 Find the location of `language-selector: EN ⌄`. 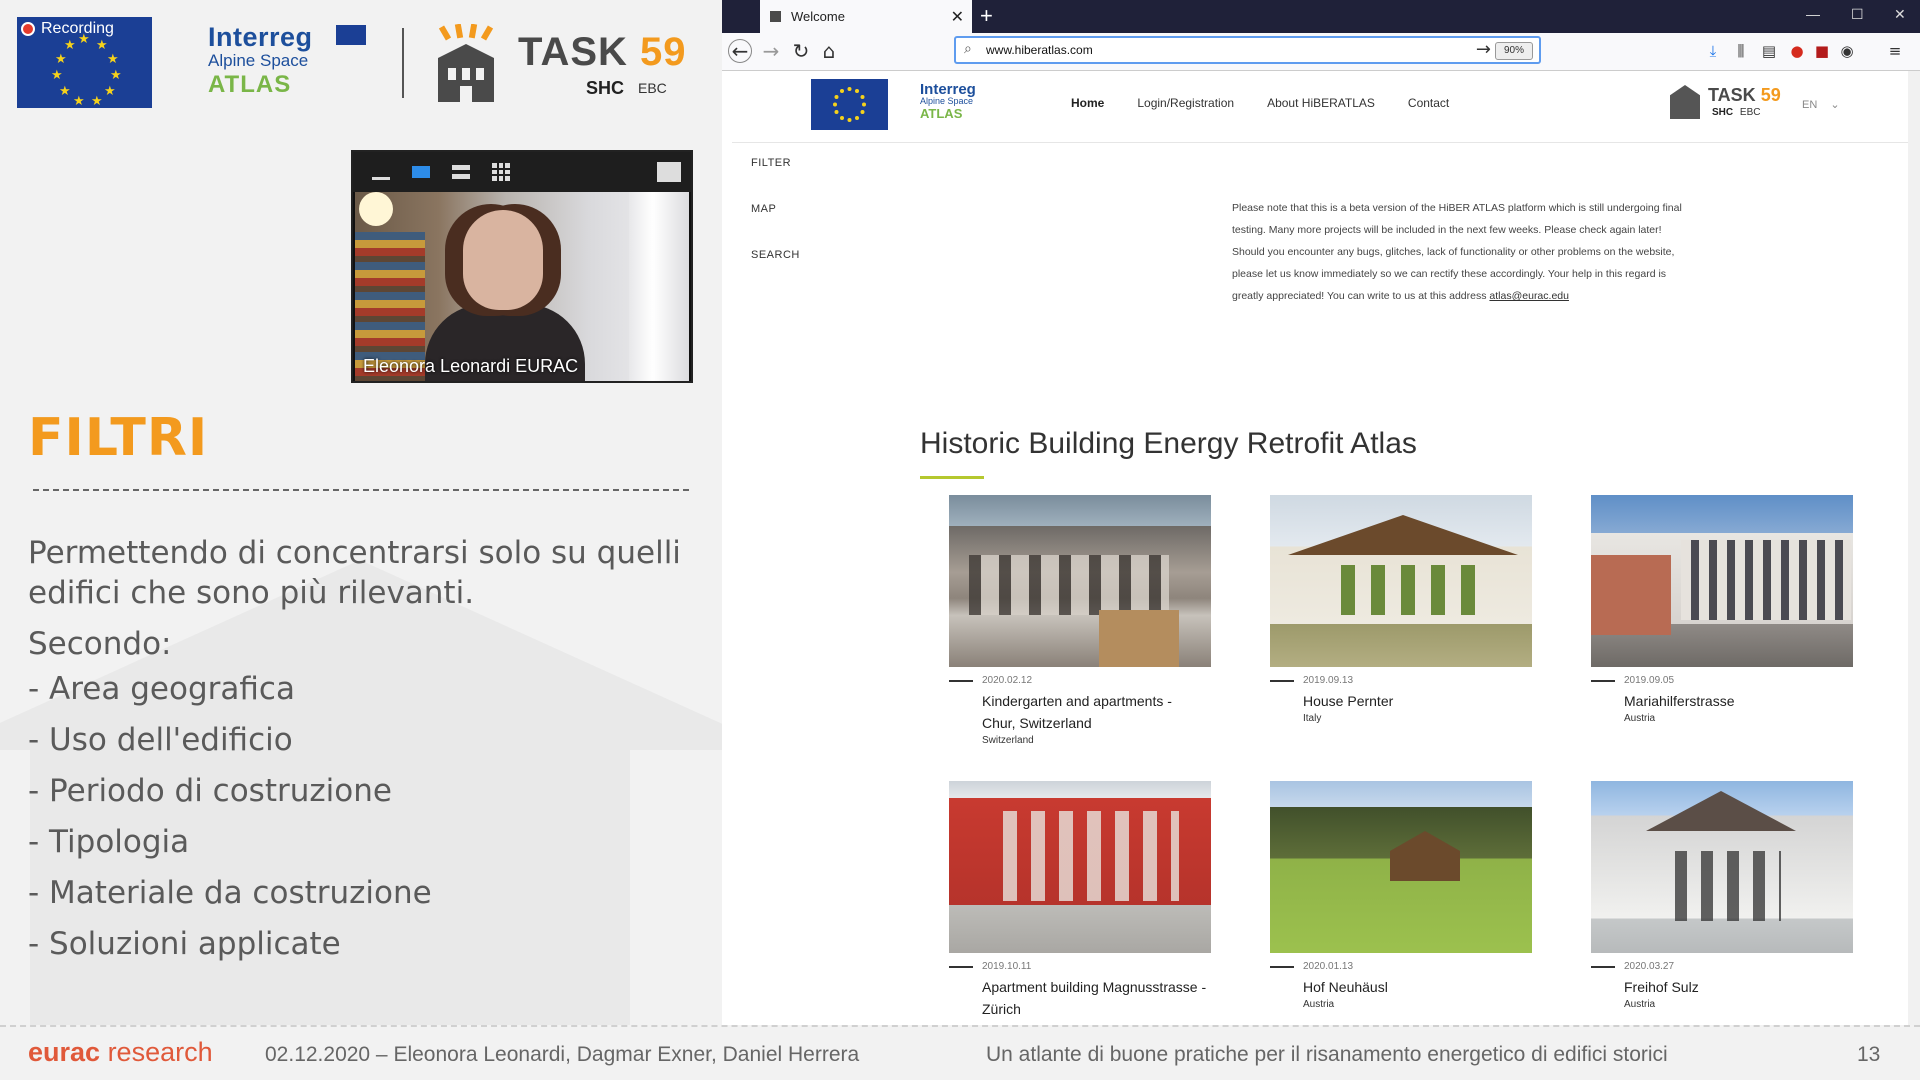

language-selector: EN ⌄ is located at coordinates (1821, 104).